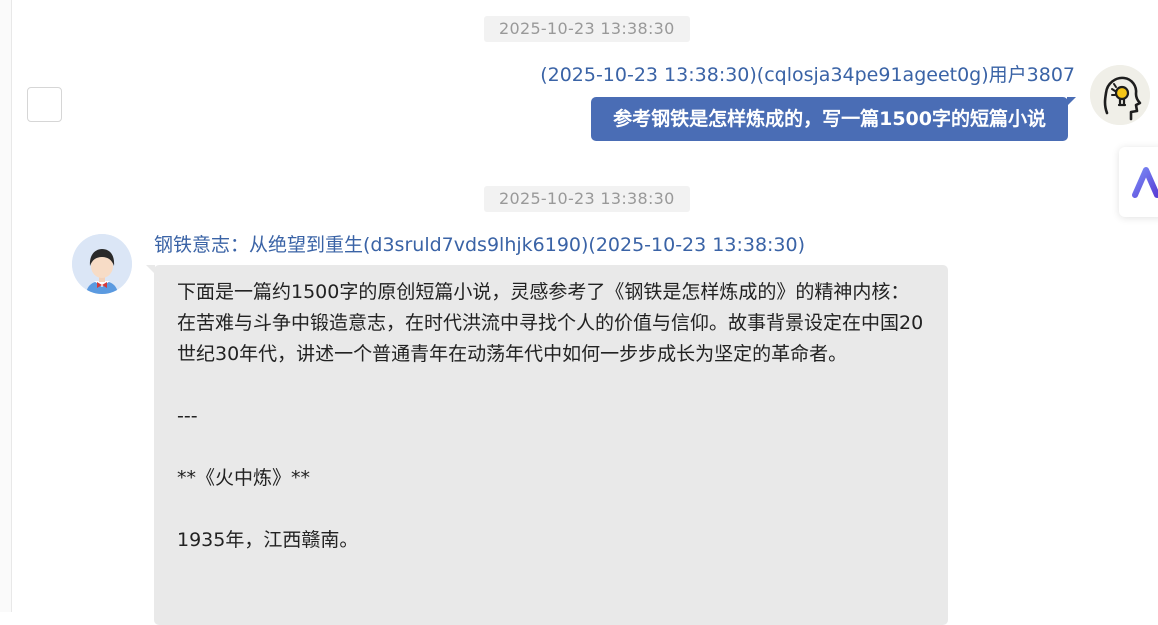 The height and width of the screenshot is (625, 1158). Describe the element at coordinates (1145, 182) in the screenshot. I see `a-logo-icon` at that location.